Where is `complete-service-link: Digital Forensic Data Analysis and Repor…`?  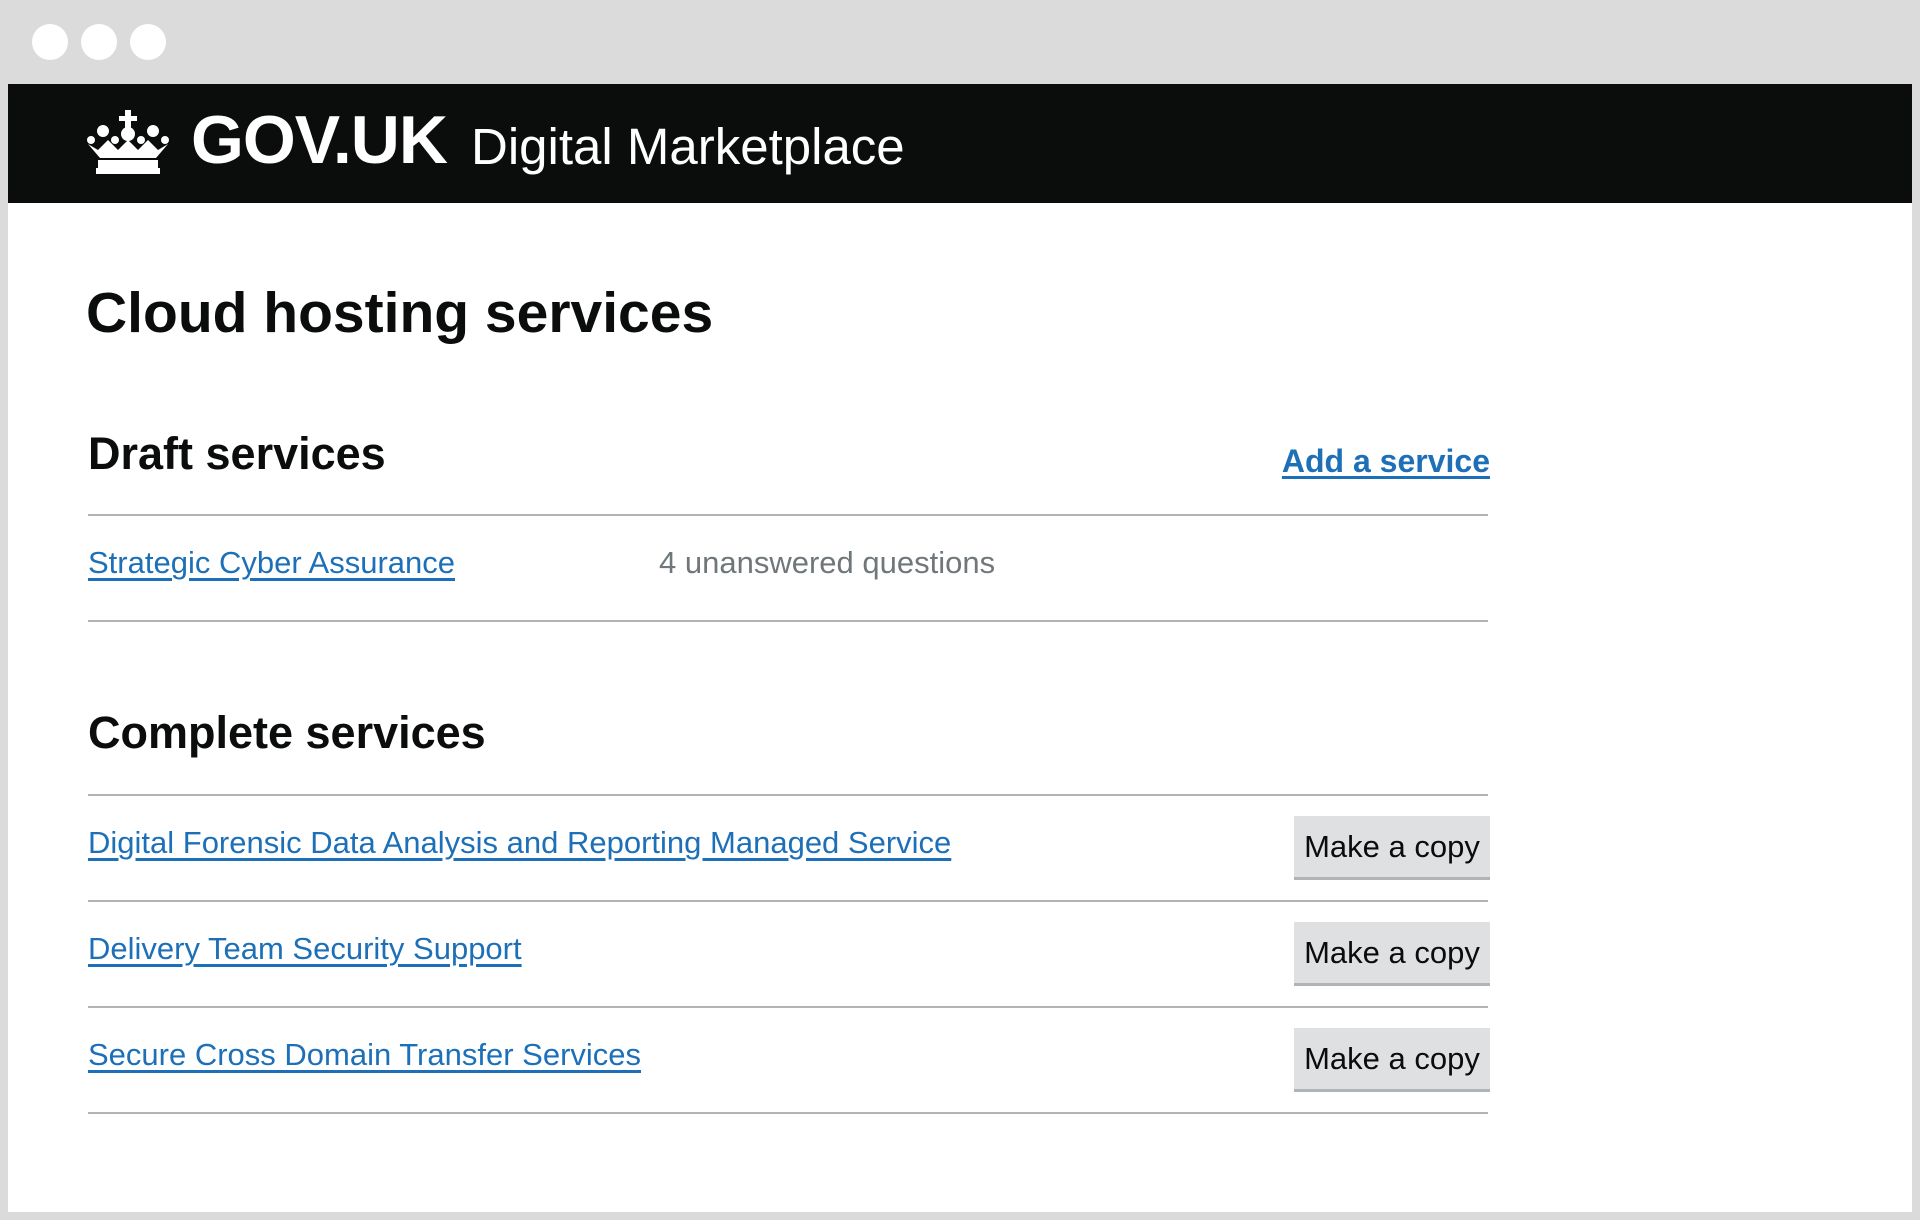 complete-service-link: Digital Forensic Data Analysis and Repor… is located at coordinates (519, 843).